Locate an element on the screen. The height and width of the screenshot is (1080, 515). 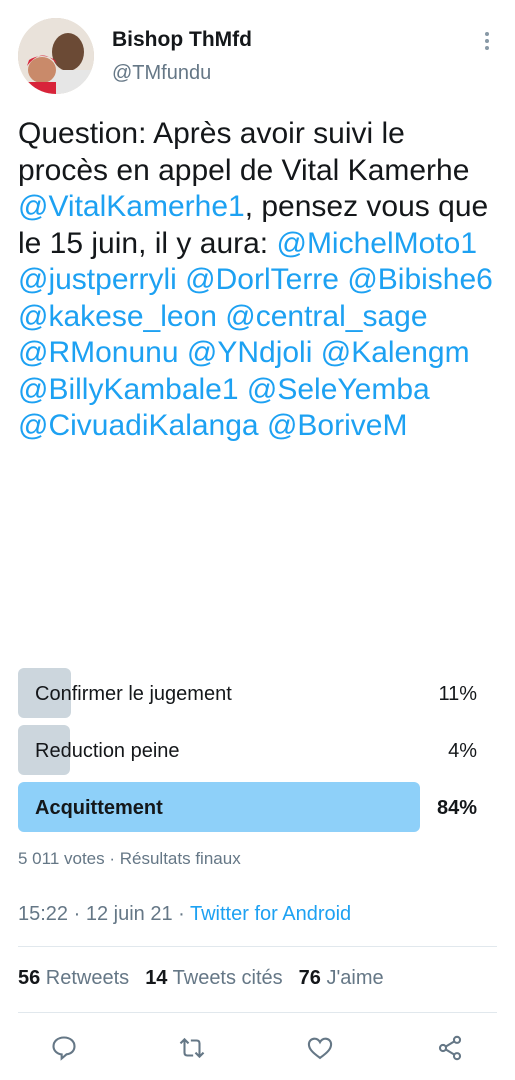
mention-link: @VitalKamerhe1 is located at coordinates (131, 206).